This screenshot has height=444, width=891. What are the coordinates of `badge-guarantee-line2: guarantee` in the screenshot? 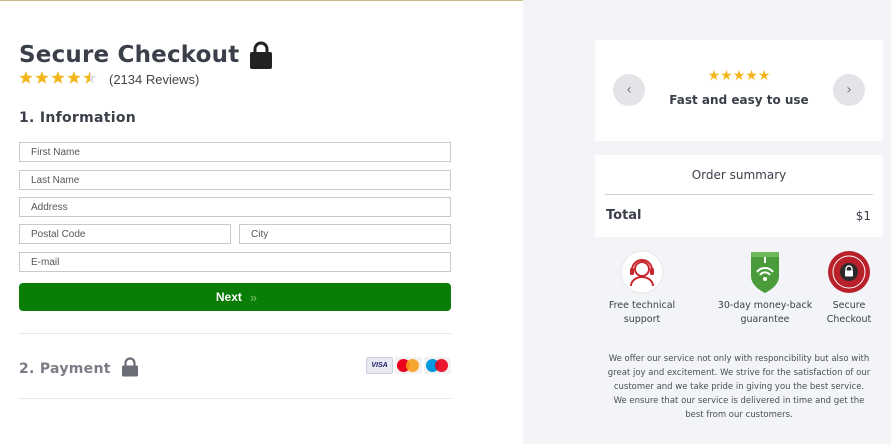 It's located at (765, 319).